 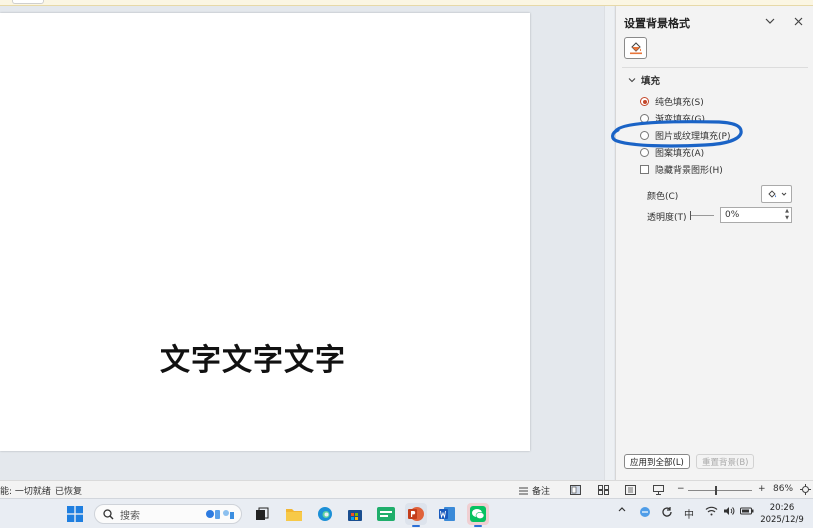 I want to click on refresh-icon, so click(x=667, y=512).